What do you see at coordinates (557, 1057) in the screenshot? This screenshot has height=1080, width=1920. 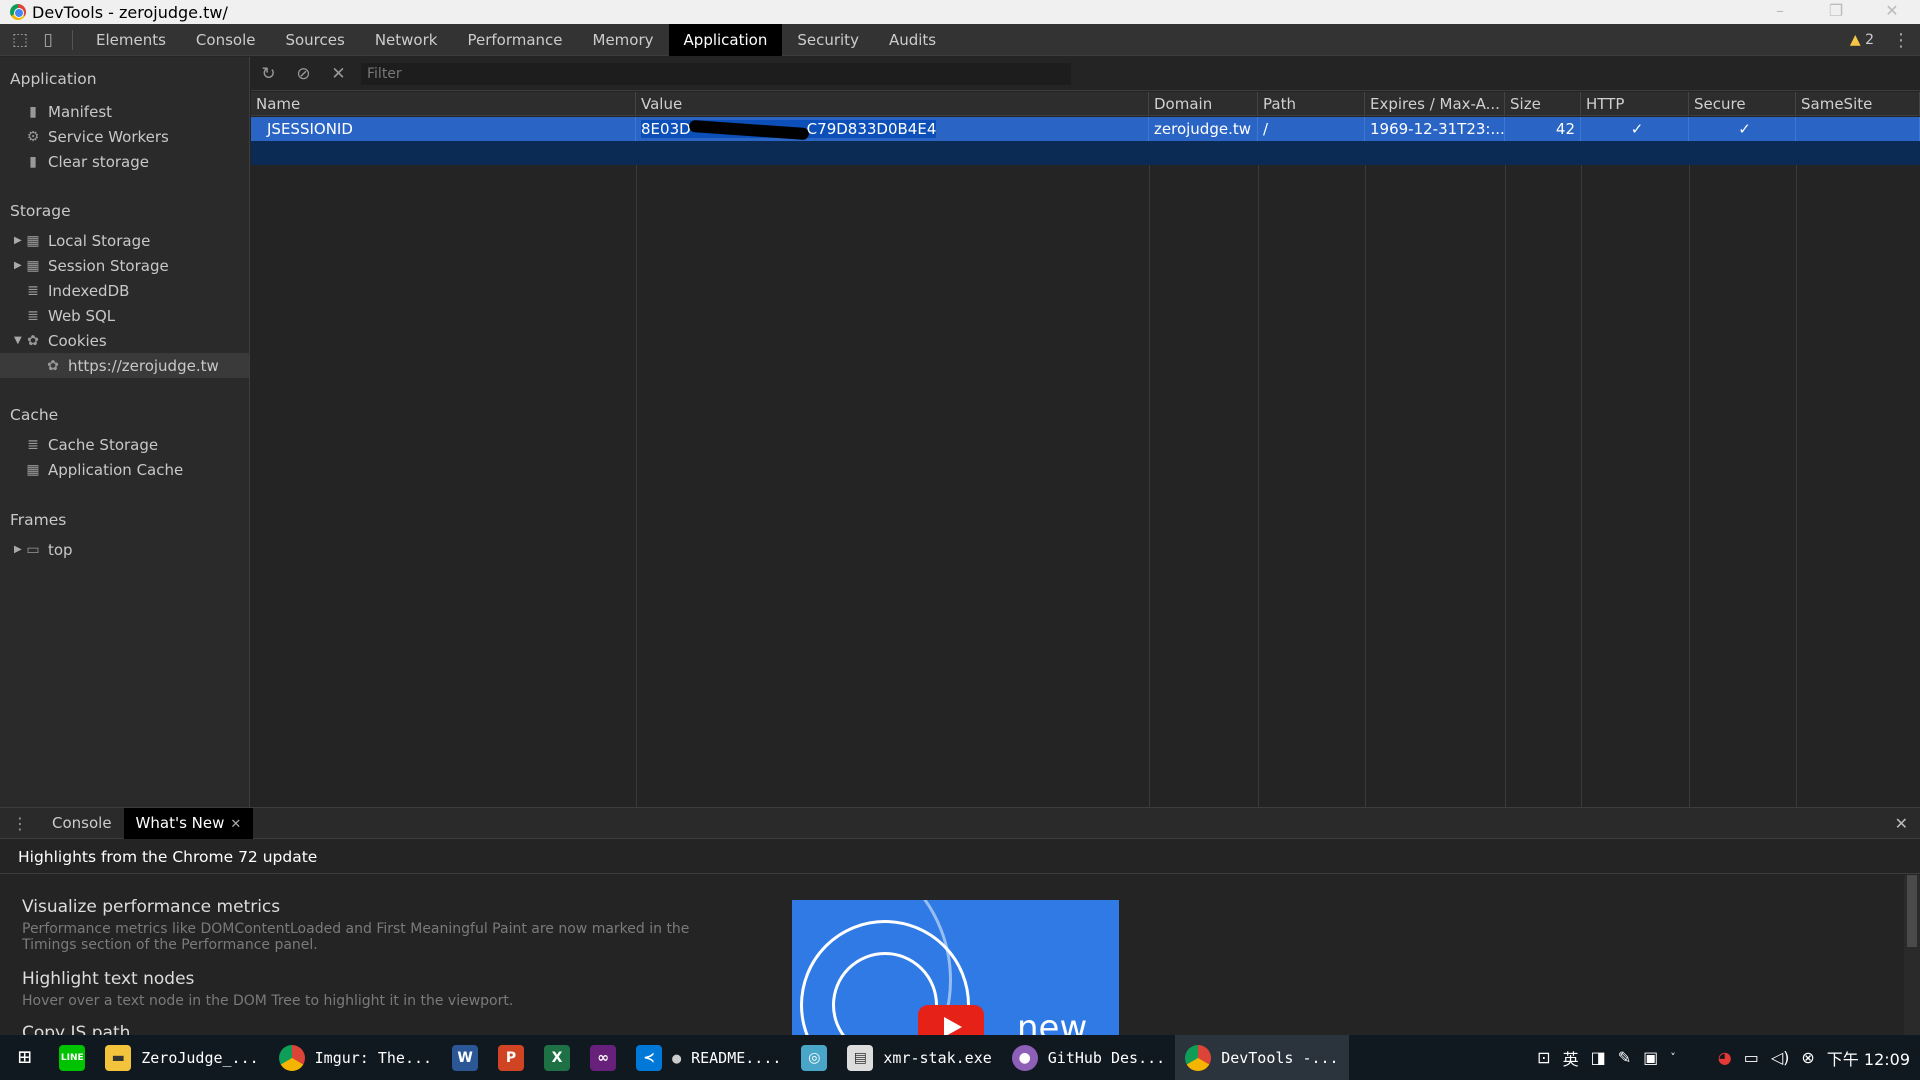 I see `taskbar-excel: X` at bounding box center [557, 1057].